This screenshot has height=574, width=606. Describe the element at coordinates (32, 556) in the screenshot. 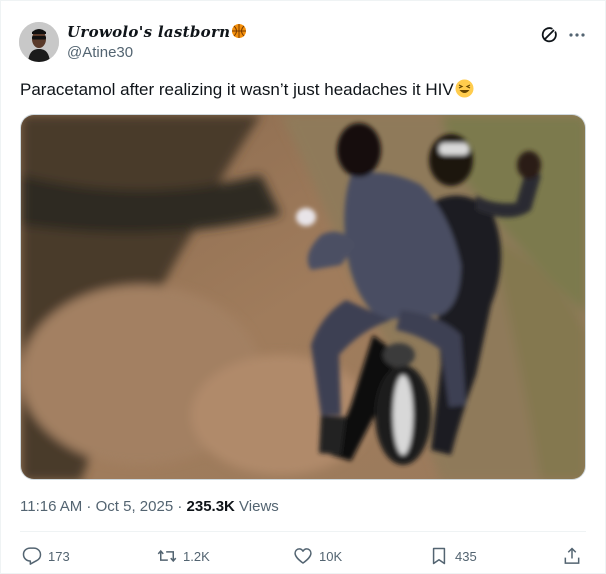

I see `reply-icon` at that location.